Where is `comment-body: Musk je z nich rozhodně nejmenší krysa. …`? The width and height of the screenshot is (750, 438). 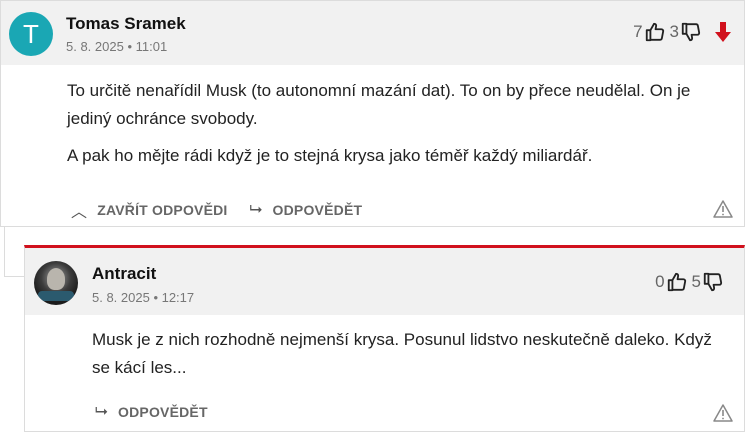
comment-body: Musk je z nich rozhodně nejmenší krysa. … is located at coordinates (412, 354).